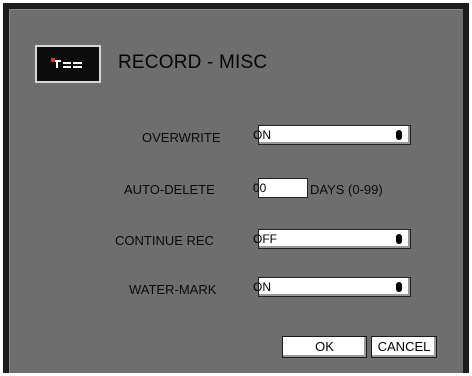 The image size is (472, 376). Describe the element at coordinates (173, 289) in the screenshot. I see `water-mark-label: WATER-MARK` at that location.